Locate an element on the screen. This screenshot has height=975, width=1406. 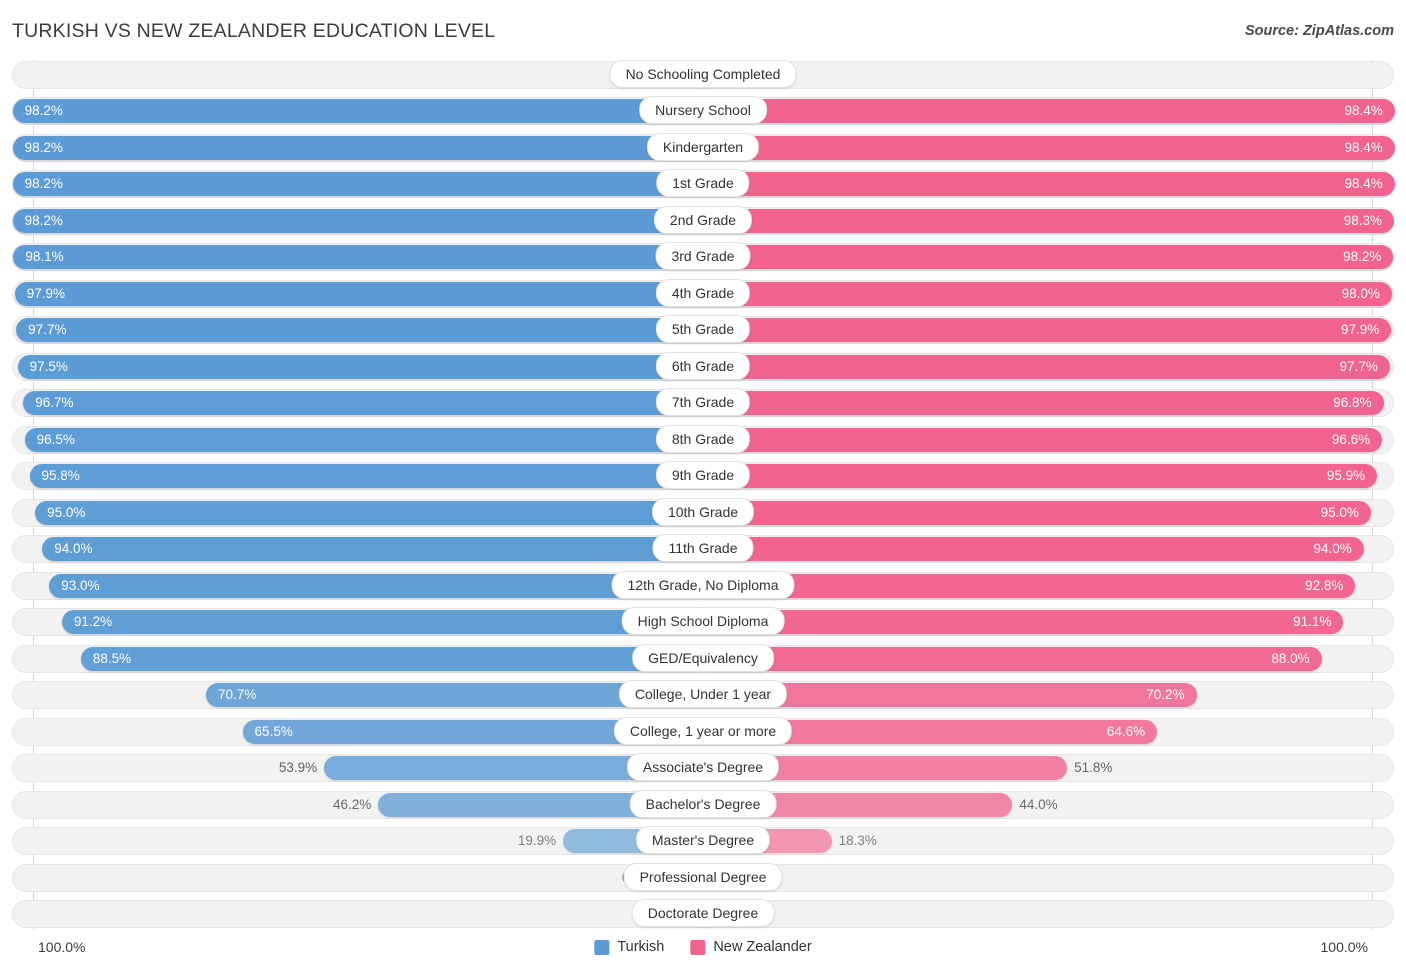
bar-value-turkish: 97.5% is located at coordinates (48, 366).